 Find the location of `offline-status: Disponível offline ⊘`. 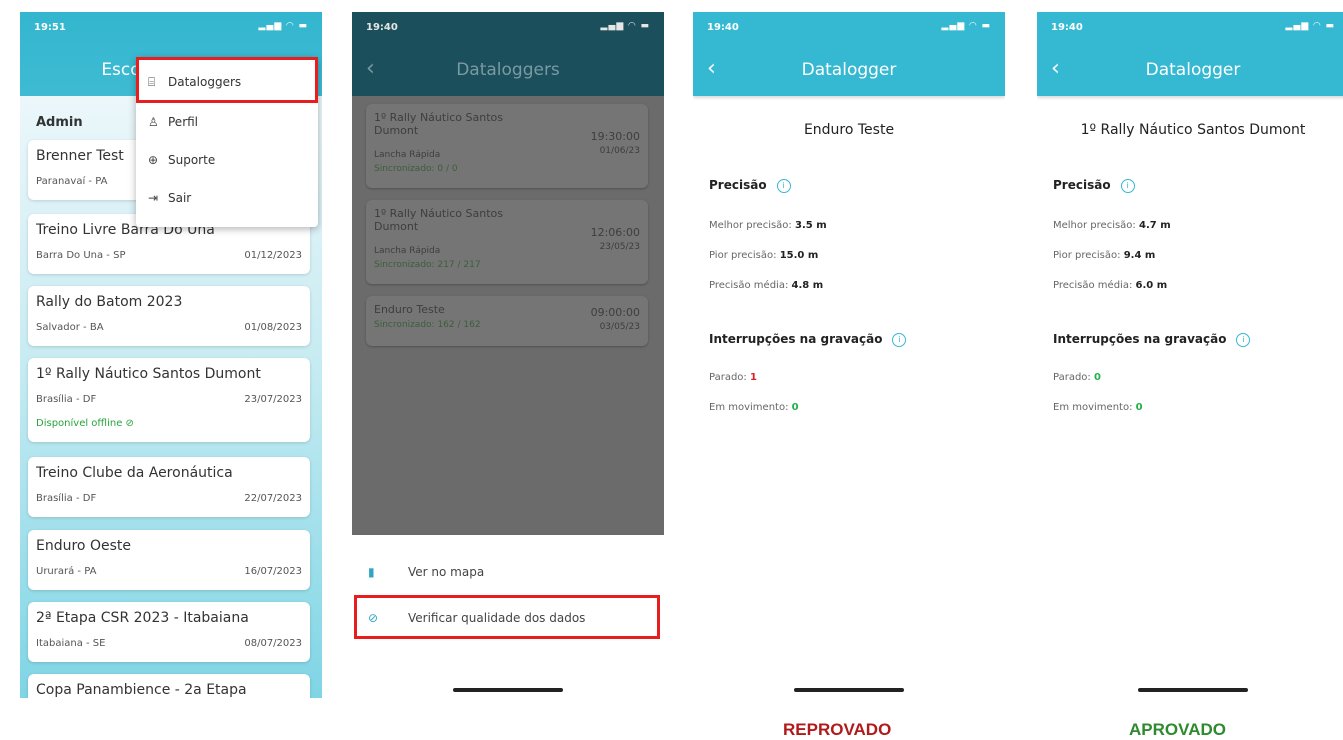

offline-status: Disponível offline ⊘ is located at coordinates (85, 423).